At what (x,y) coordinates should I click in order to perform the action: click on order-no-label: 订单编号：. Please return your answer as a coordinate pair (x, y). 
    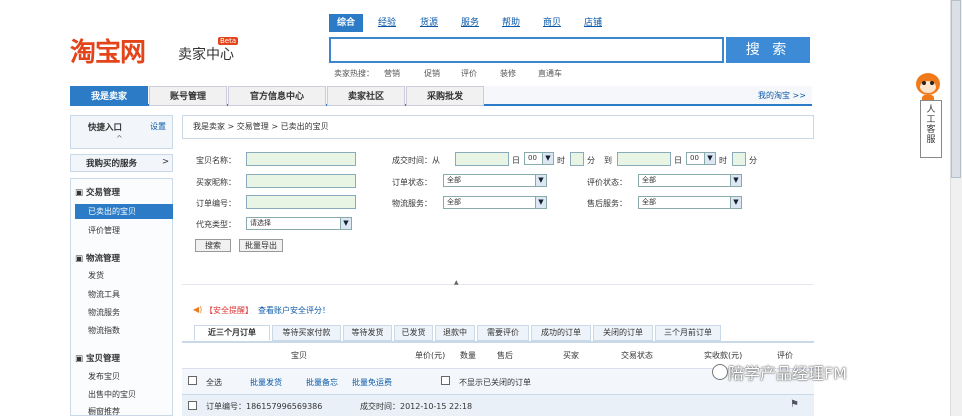
    Looking at the image, I should click on (216, 203).